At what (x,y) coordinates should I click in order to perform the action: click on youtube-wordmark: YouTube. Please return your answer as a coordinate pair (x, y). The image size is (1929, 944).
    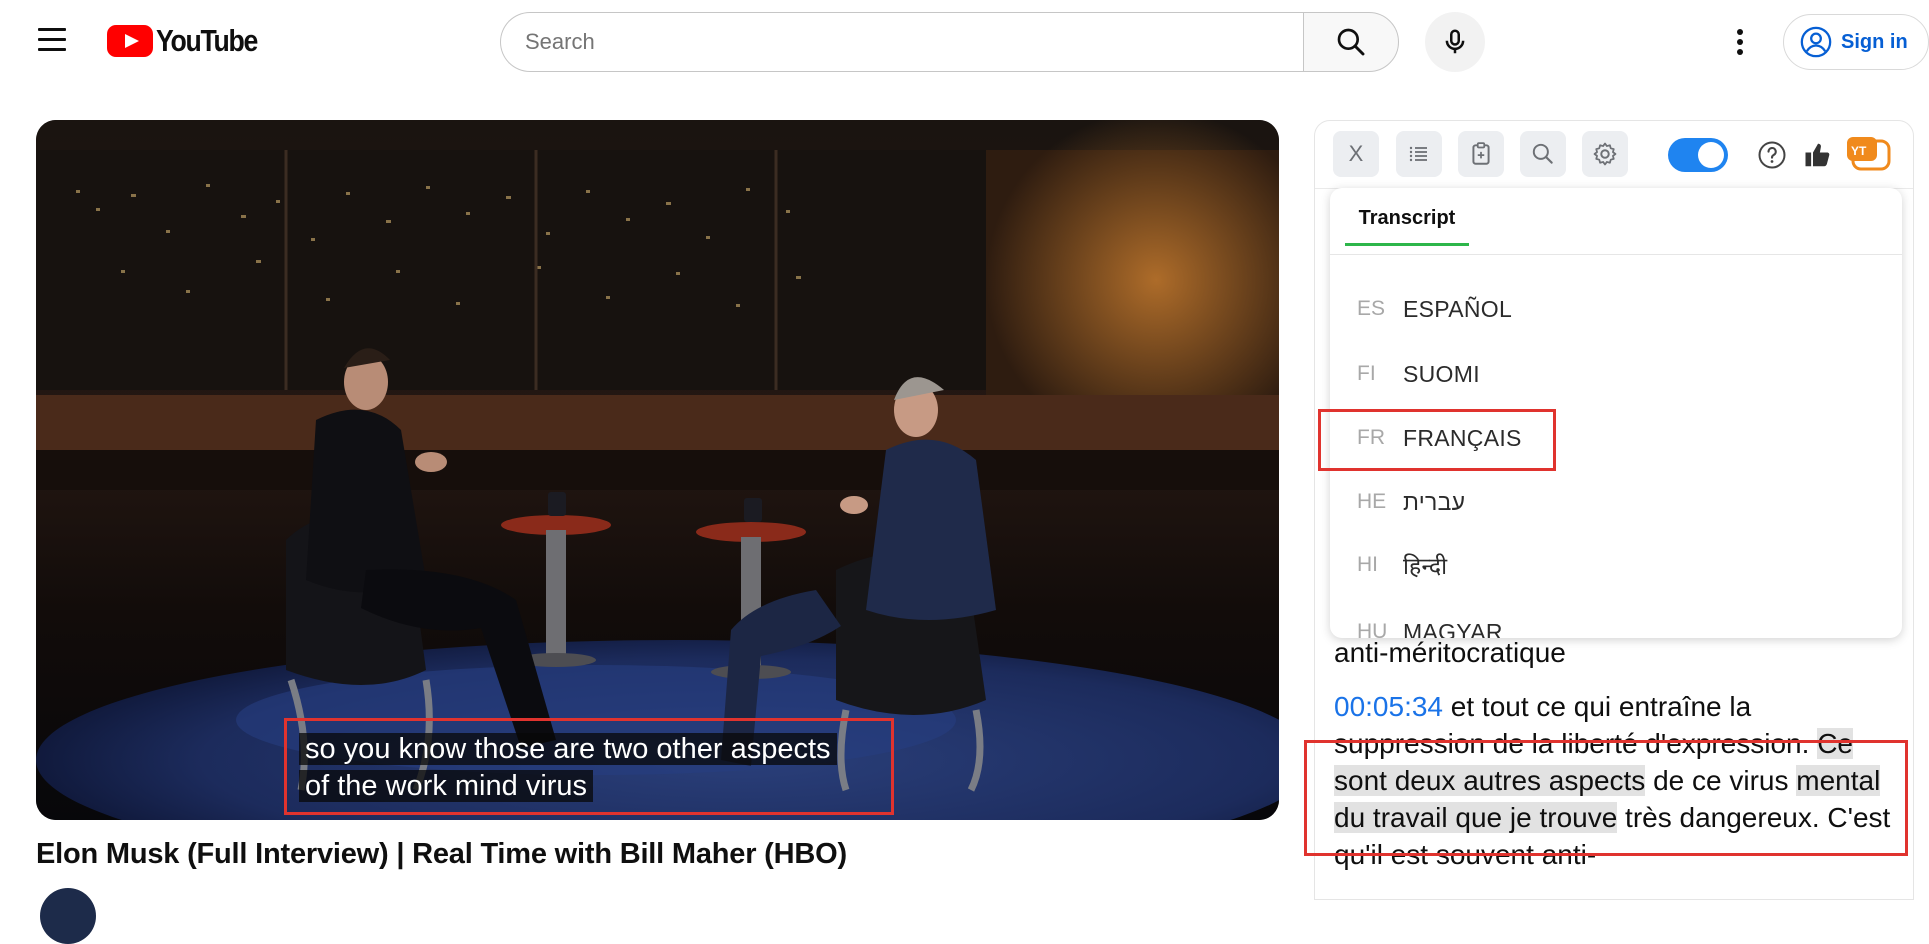
    Looking at the image, I should click on (207, 40).